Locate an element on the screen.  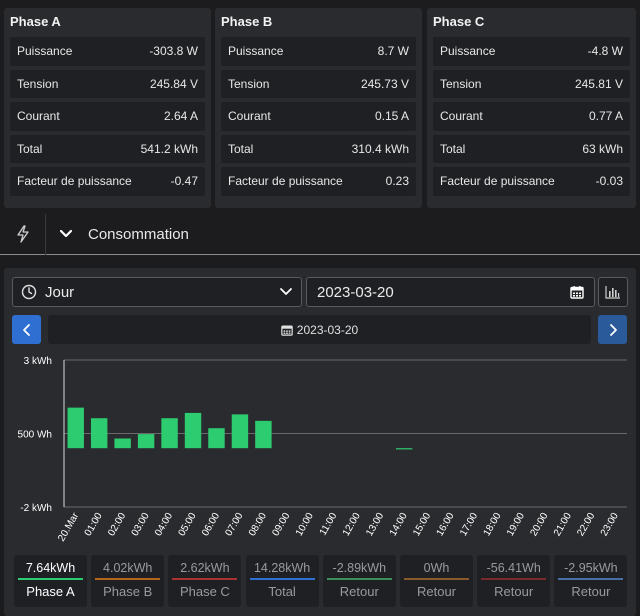
x-tick-label: 03:00 is located at coordinates (141, 525).